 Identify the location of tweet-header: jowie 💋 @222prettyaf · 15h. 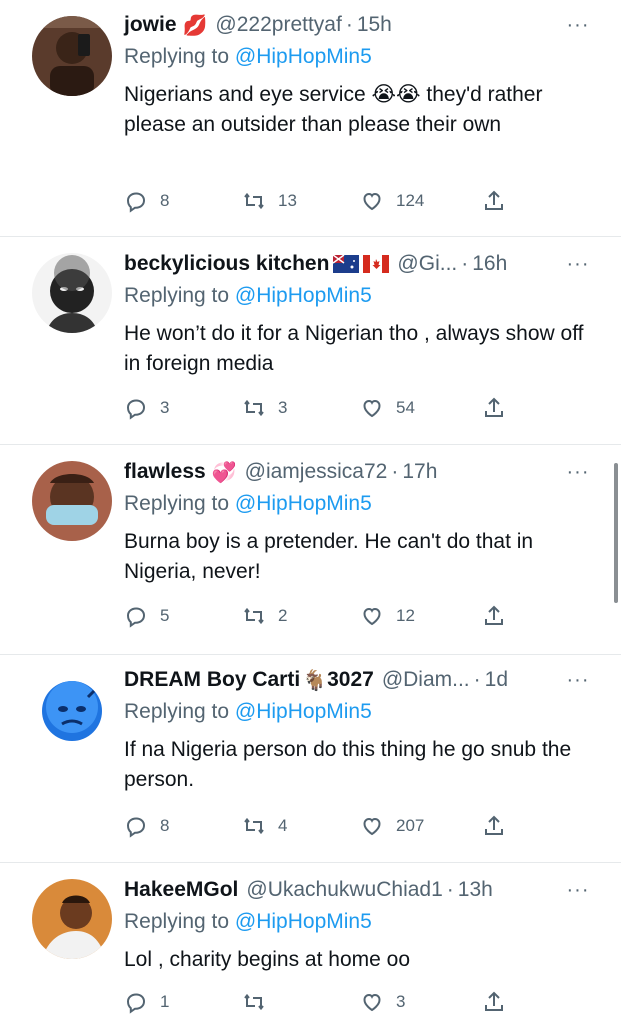
(357, 25).